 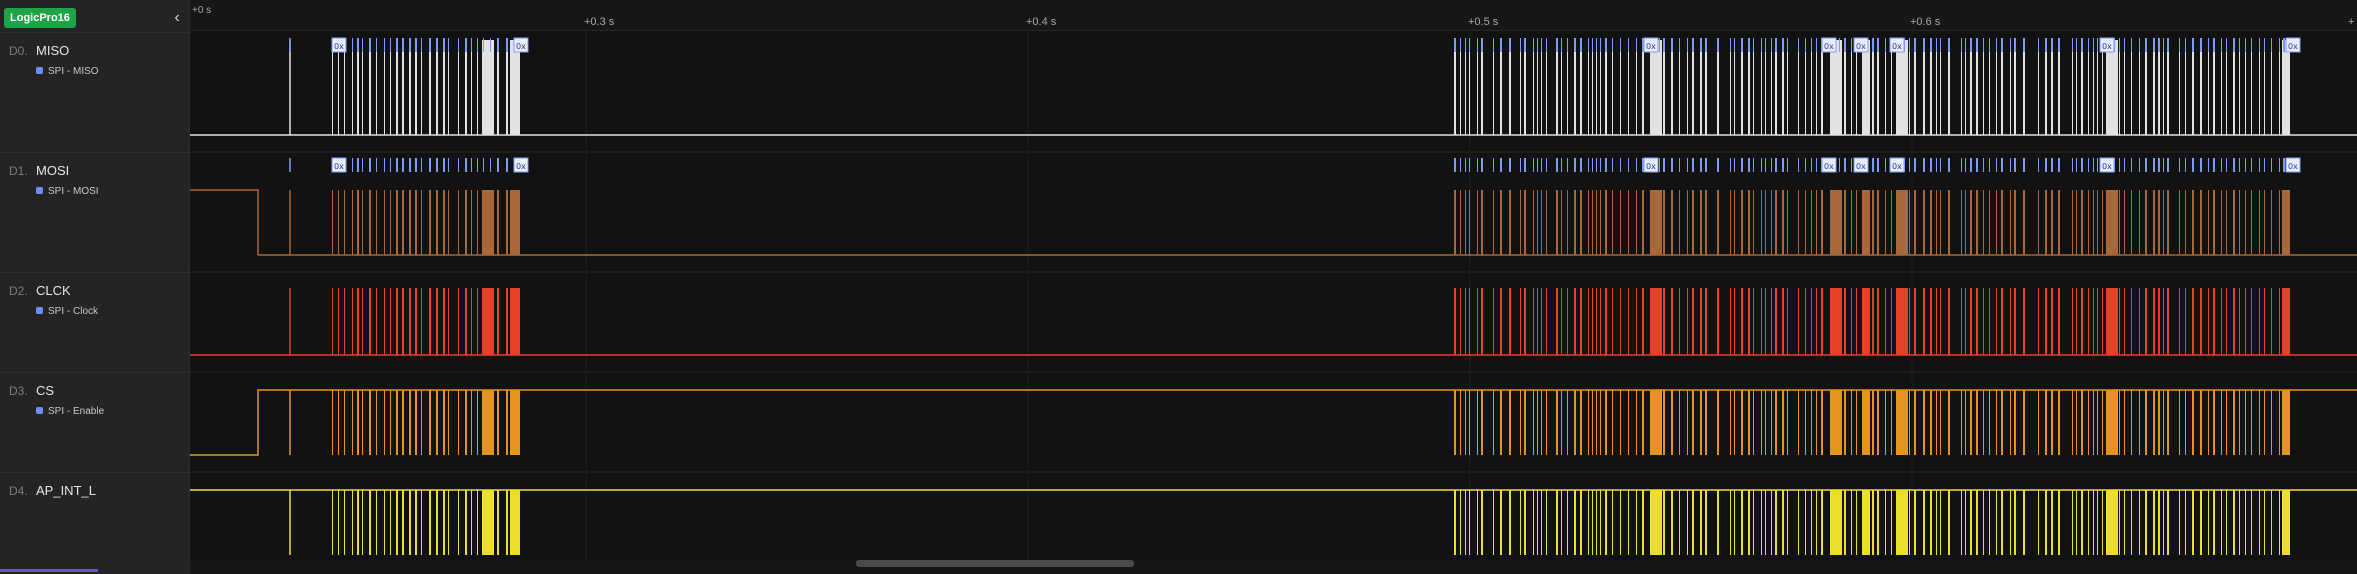 What do you see at coordinates (66, 490) in the screenshot?
I see `channel-name-ap-int-l: AP_INT_L` at bounding box center [66, 490].